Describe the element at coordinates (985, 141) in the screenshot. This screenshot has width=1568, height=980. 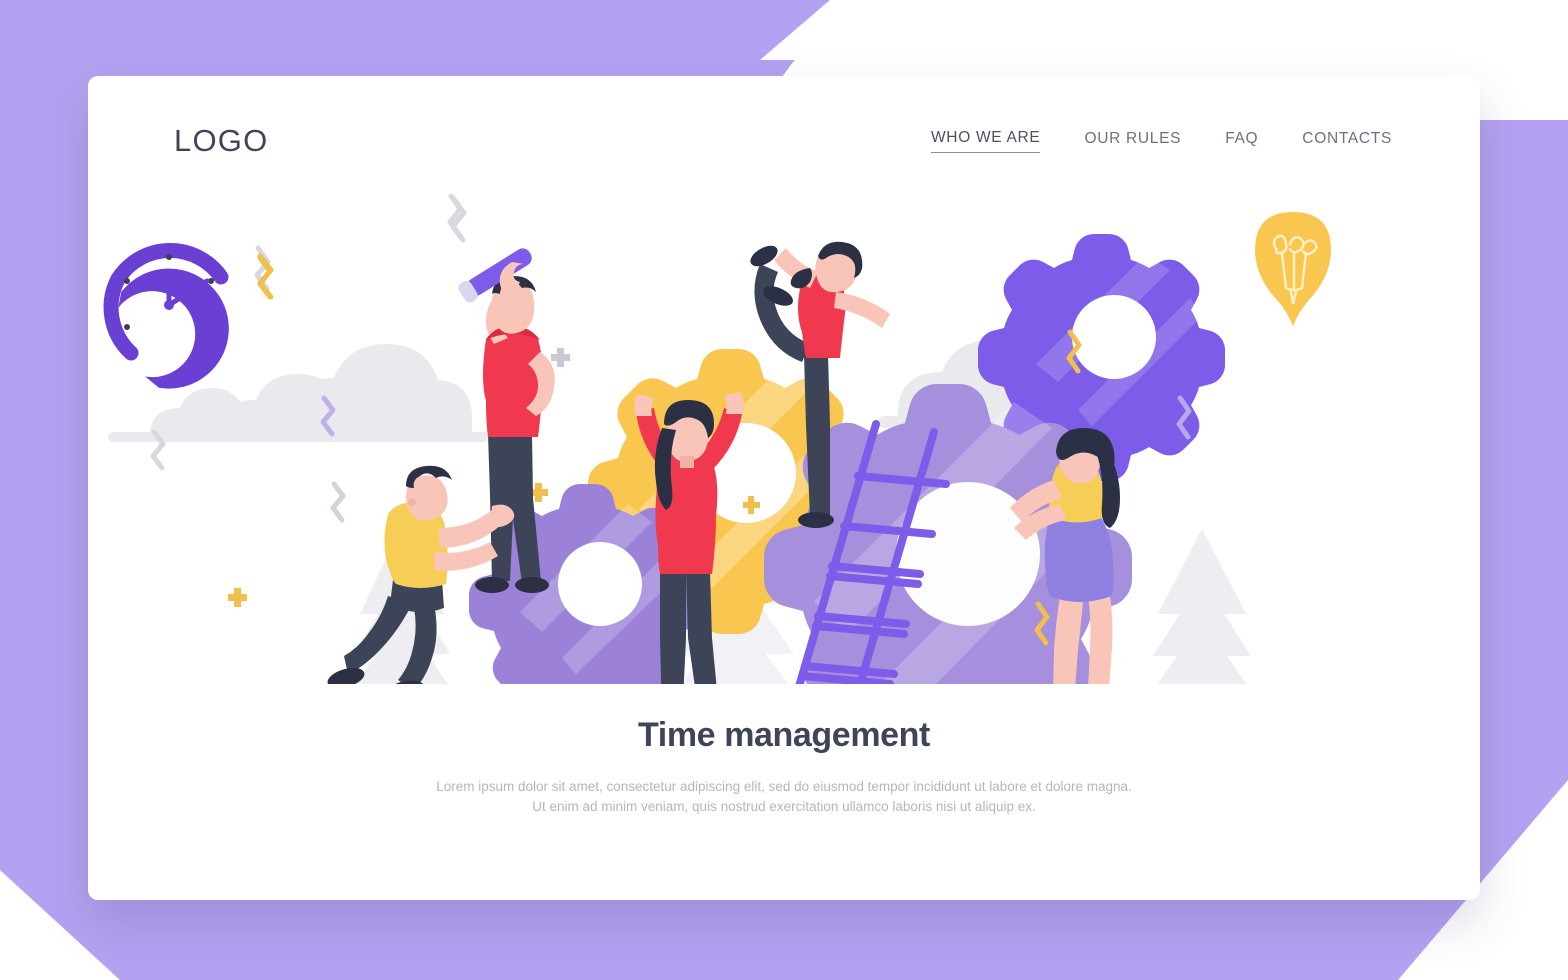
I see `nav-item-who-we-are: WHO WE ARE` at that location.